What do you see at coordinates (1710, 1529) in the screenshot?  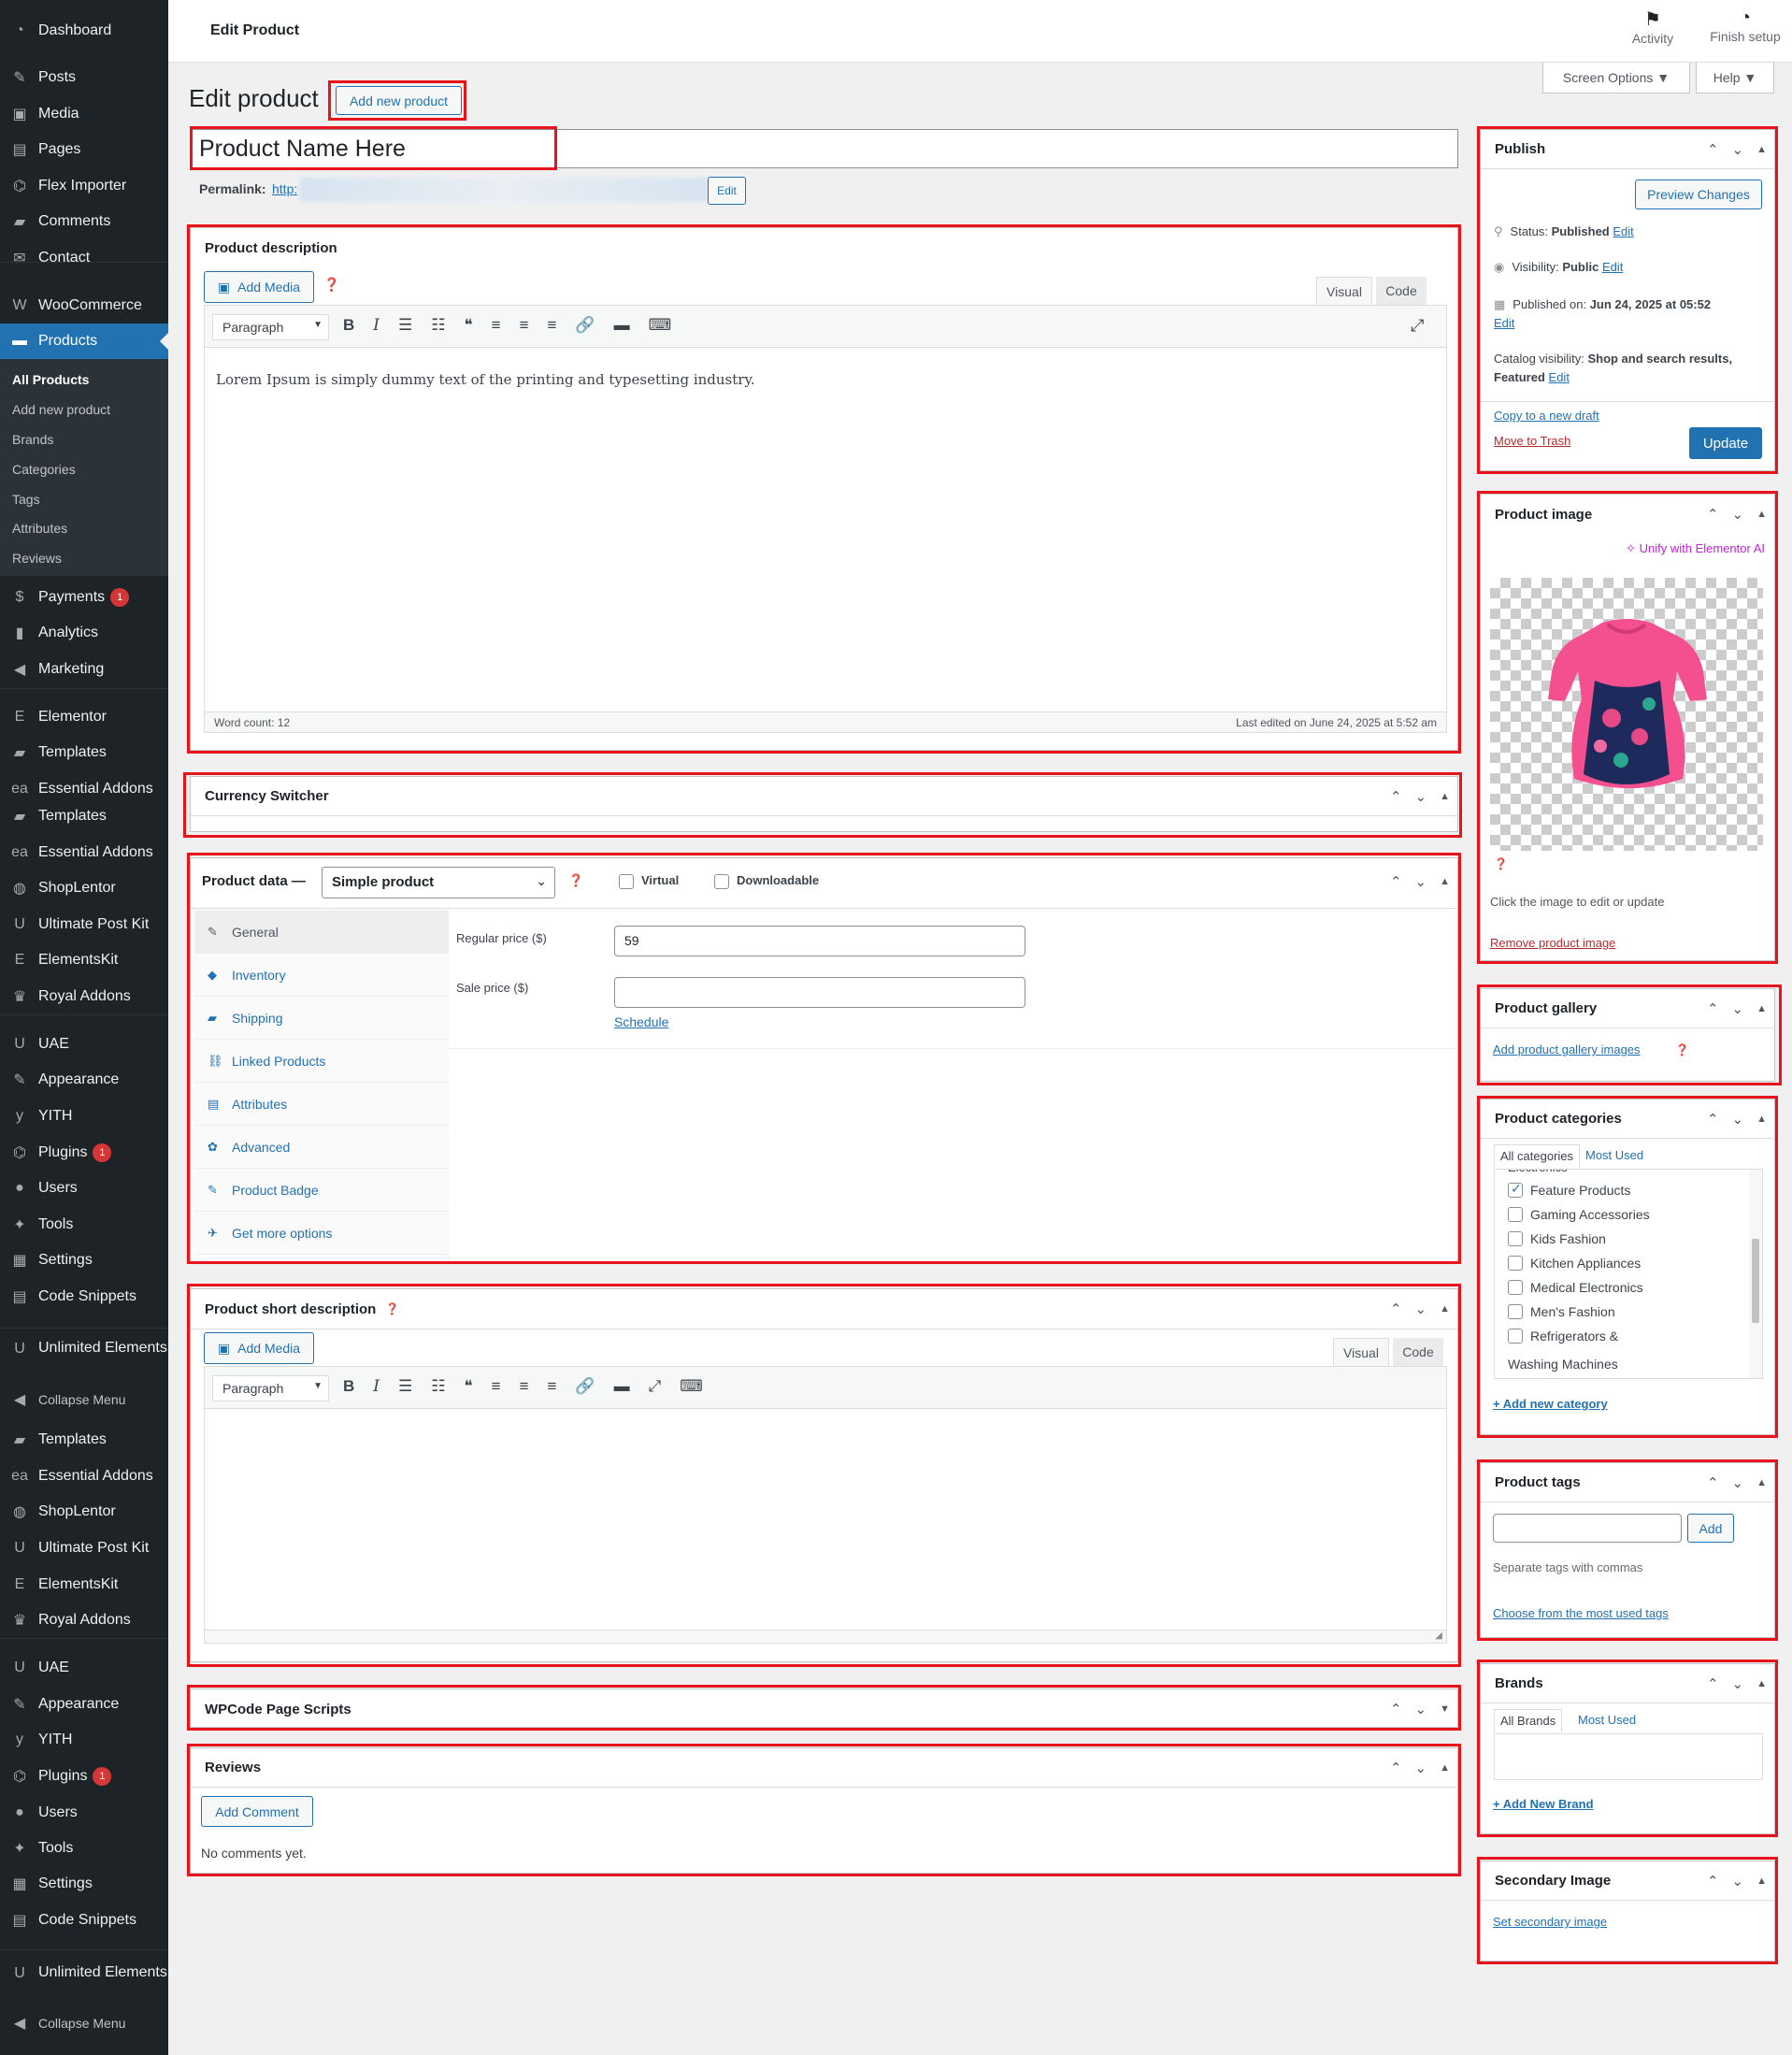 I see `add-tag-button: Add` at bounding box center [1710, 1529].